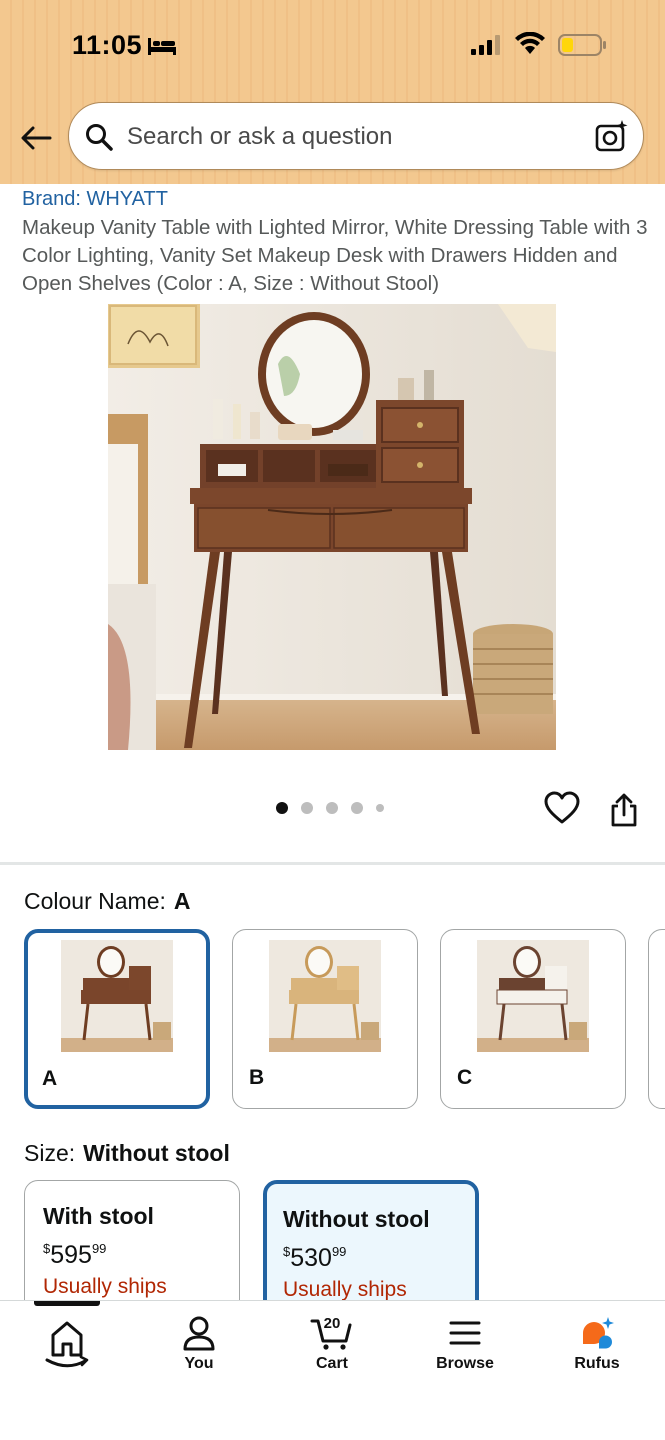  Describe the element at coordinates (582, 45) in the screenshot. I see `battery-icon` at that location.